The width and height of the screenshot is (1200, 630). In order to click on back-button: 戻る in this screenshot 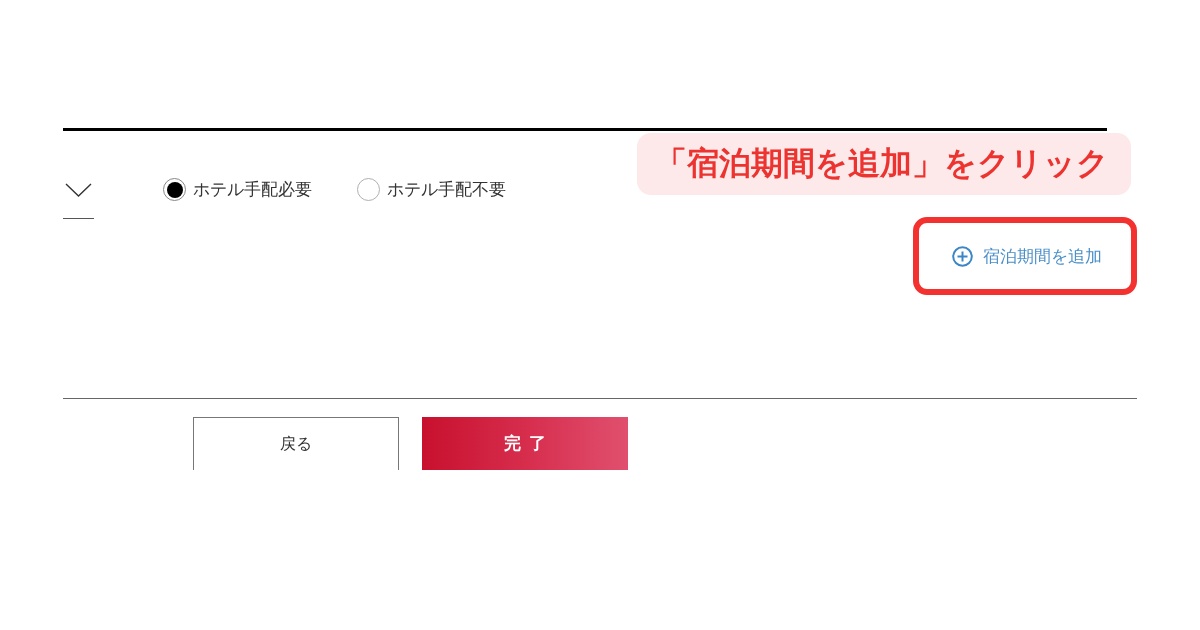, I will do `click(296, 443)`.